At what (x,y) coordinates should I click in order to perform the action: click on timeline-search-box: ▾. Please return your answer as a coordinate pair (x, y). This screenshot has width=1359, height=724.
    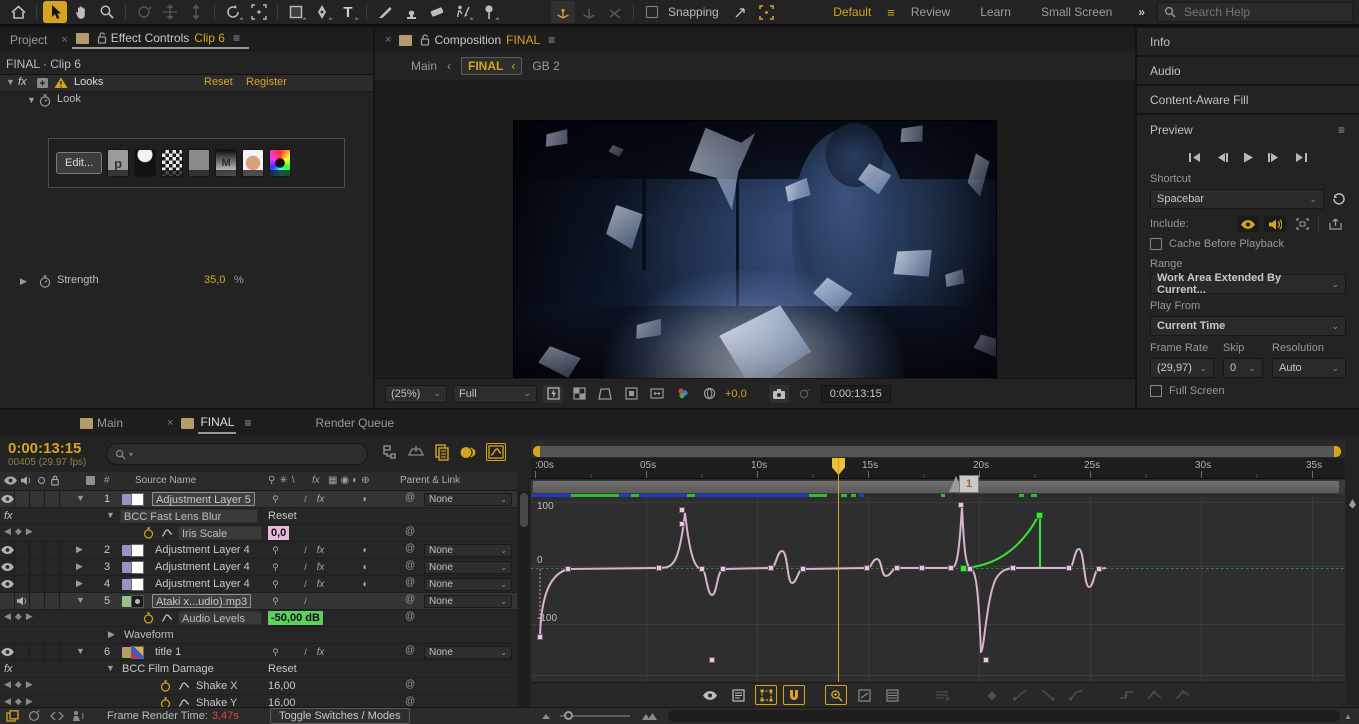
    Looking at the image, I should click on (237, 454).